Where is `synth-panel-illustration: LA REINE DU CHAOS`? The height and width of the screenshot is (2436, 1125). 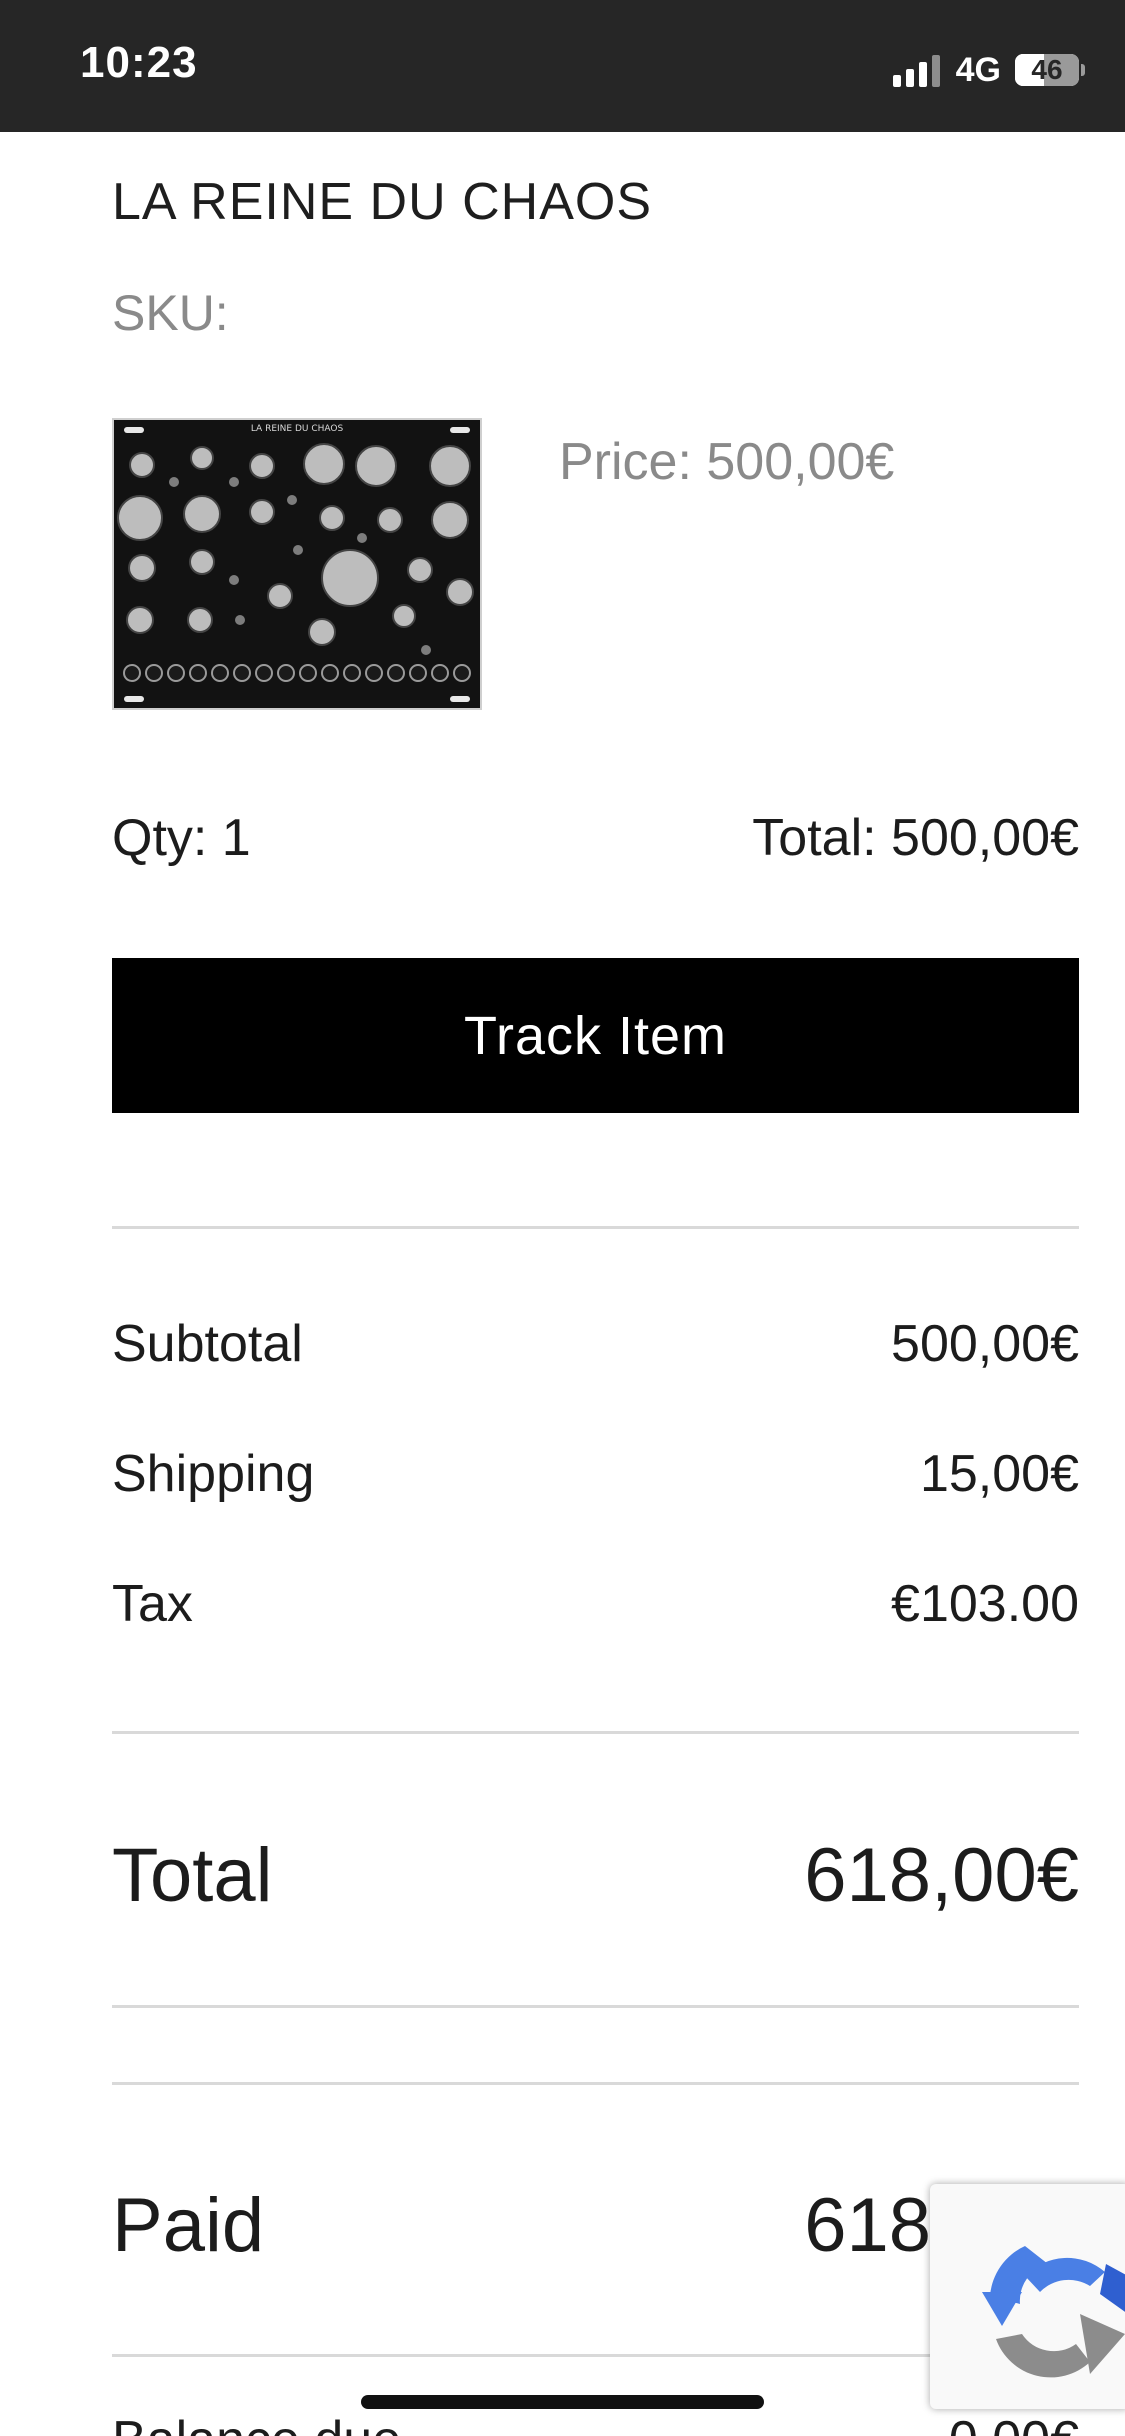
synth-panel-illustration: LA REINE DU CHAOS is located at coordinates (297, 564).